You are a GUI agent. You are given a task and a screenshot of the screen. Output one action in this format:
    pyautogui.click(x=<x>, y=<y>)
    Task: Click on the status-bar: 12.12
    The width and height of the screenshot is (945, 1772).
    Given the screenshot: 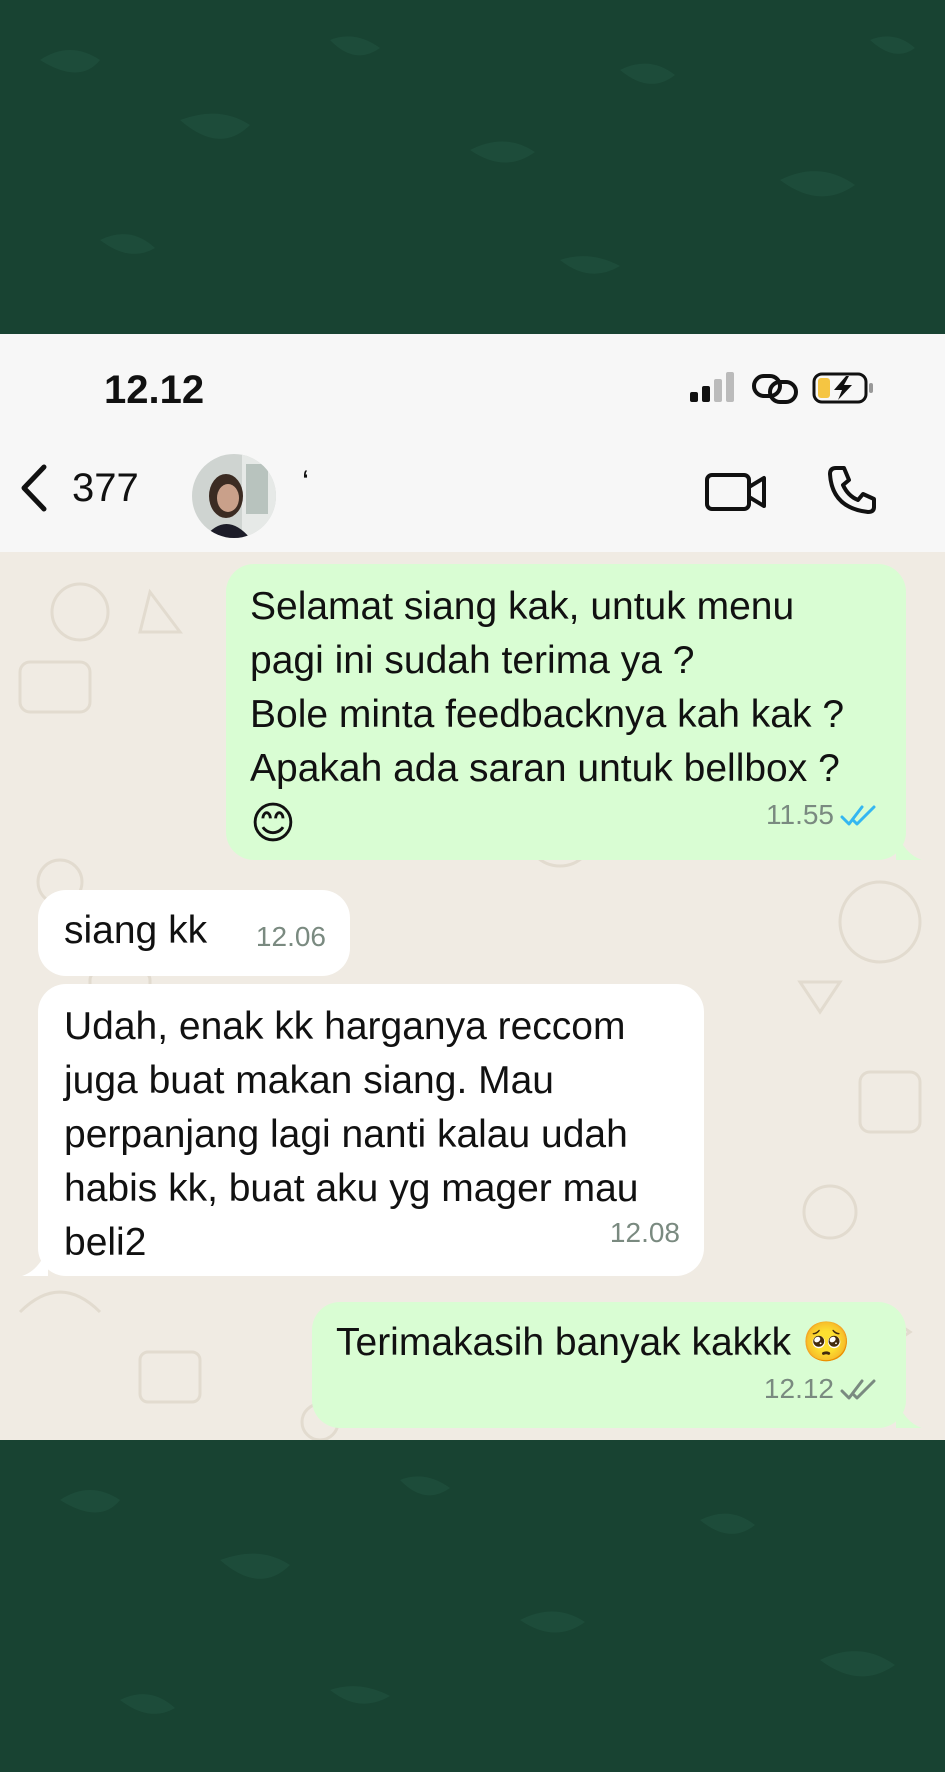 What is the action you would take?
    pyautogui.click(x=472, y=384)
    